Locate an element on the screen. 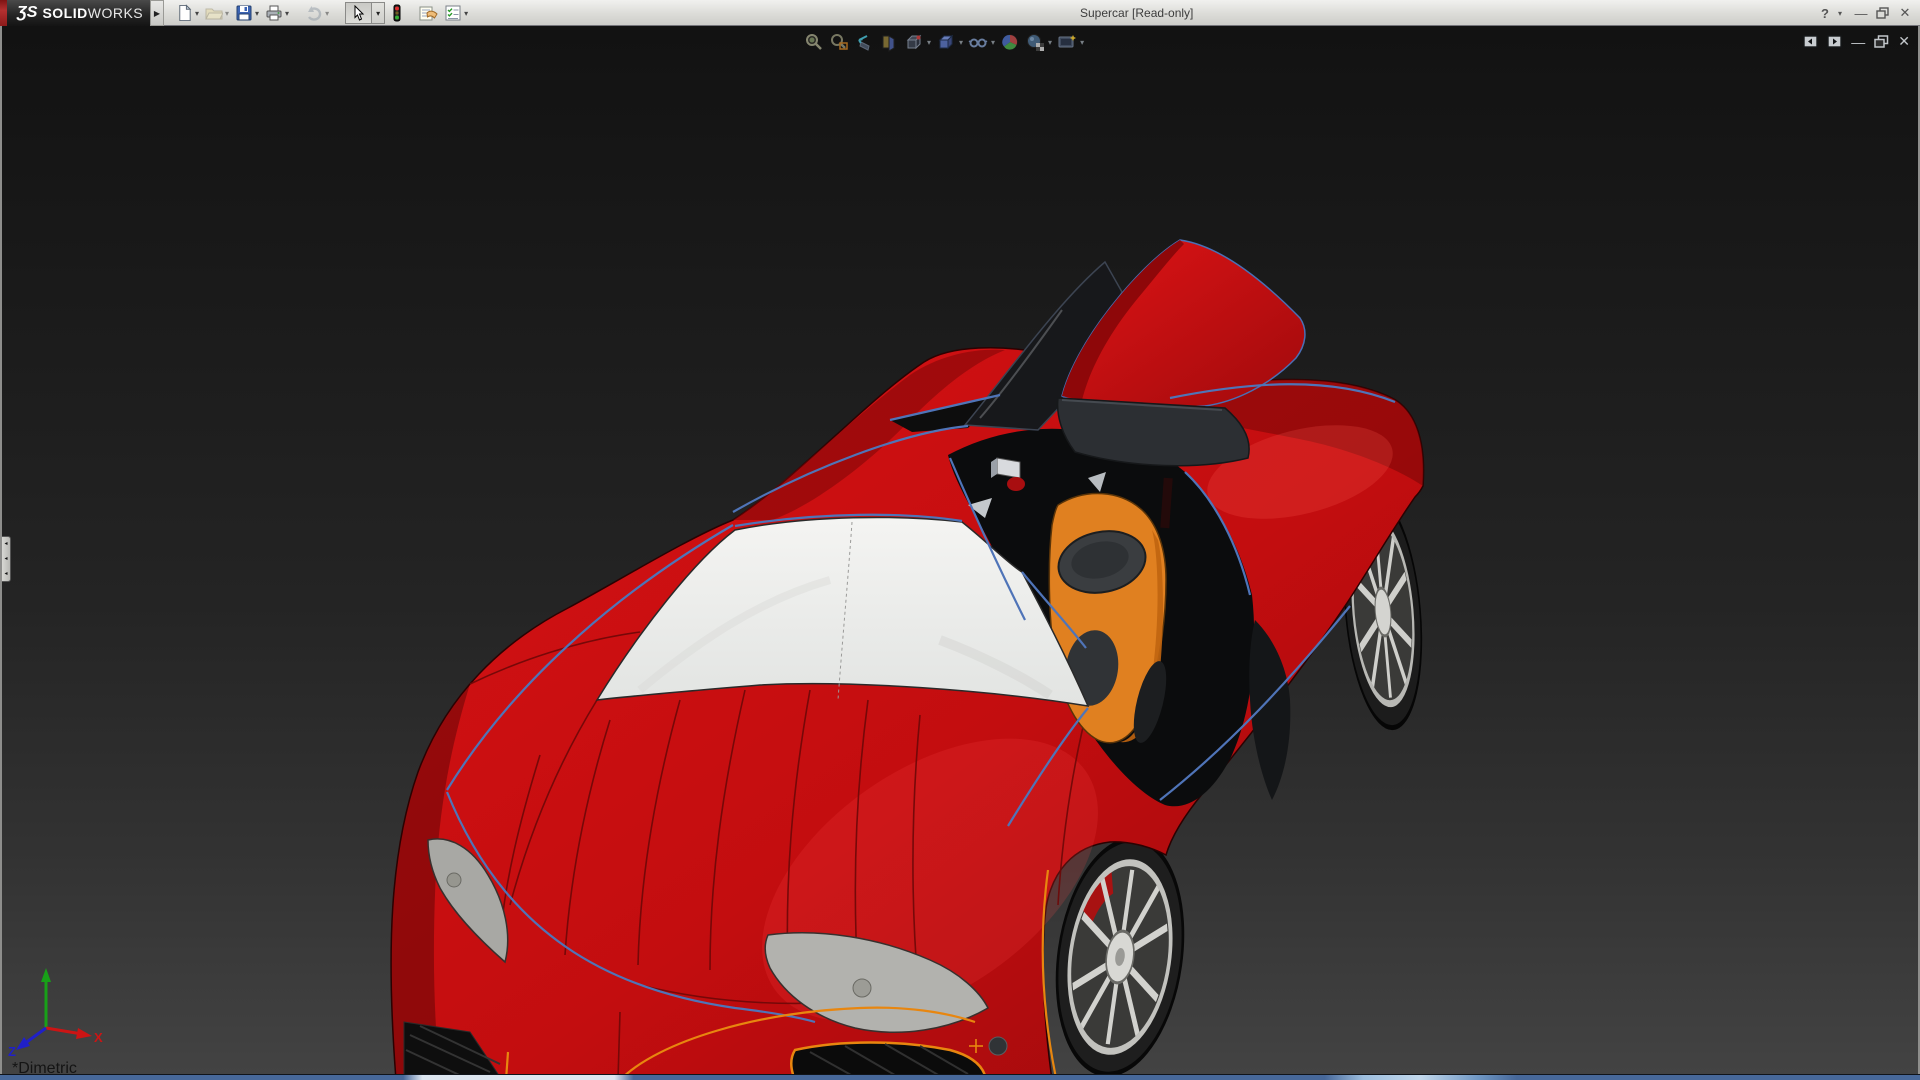 The width and height of the screenshot is (1920, 1080). restore-icon is located at coordinates (1882, 13).